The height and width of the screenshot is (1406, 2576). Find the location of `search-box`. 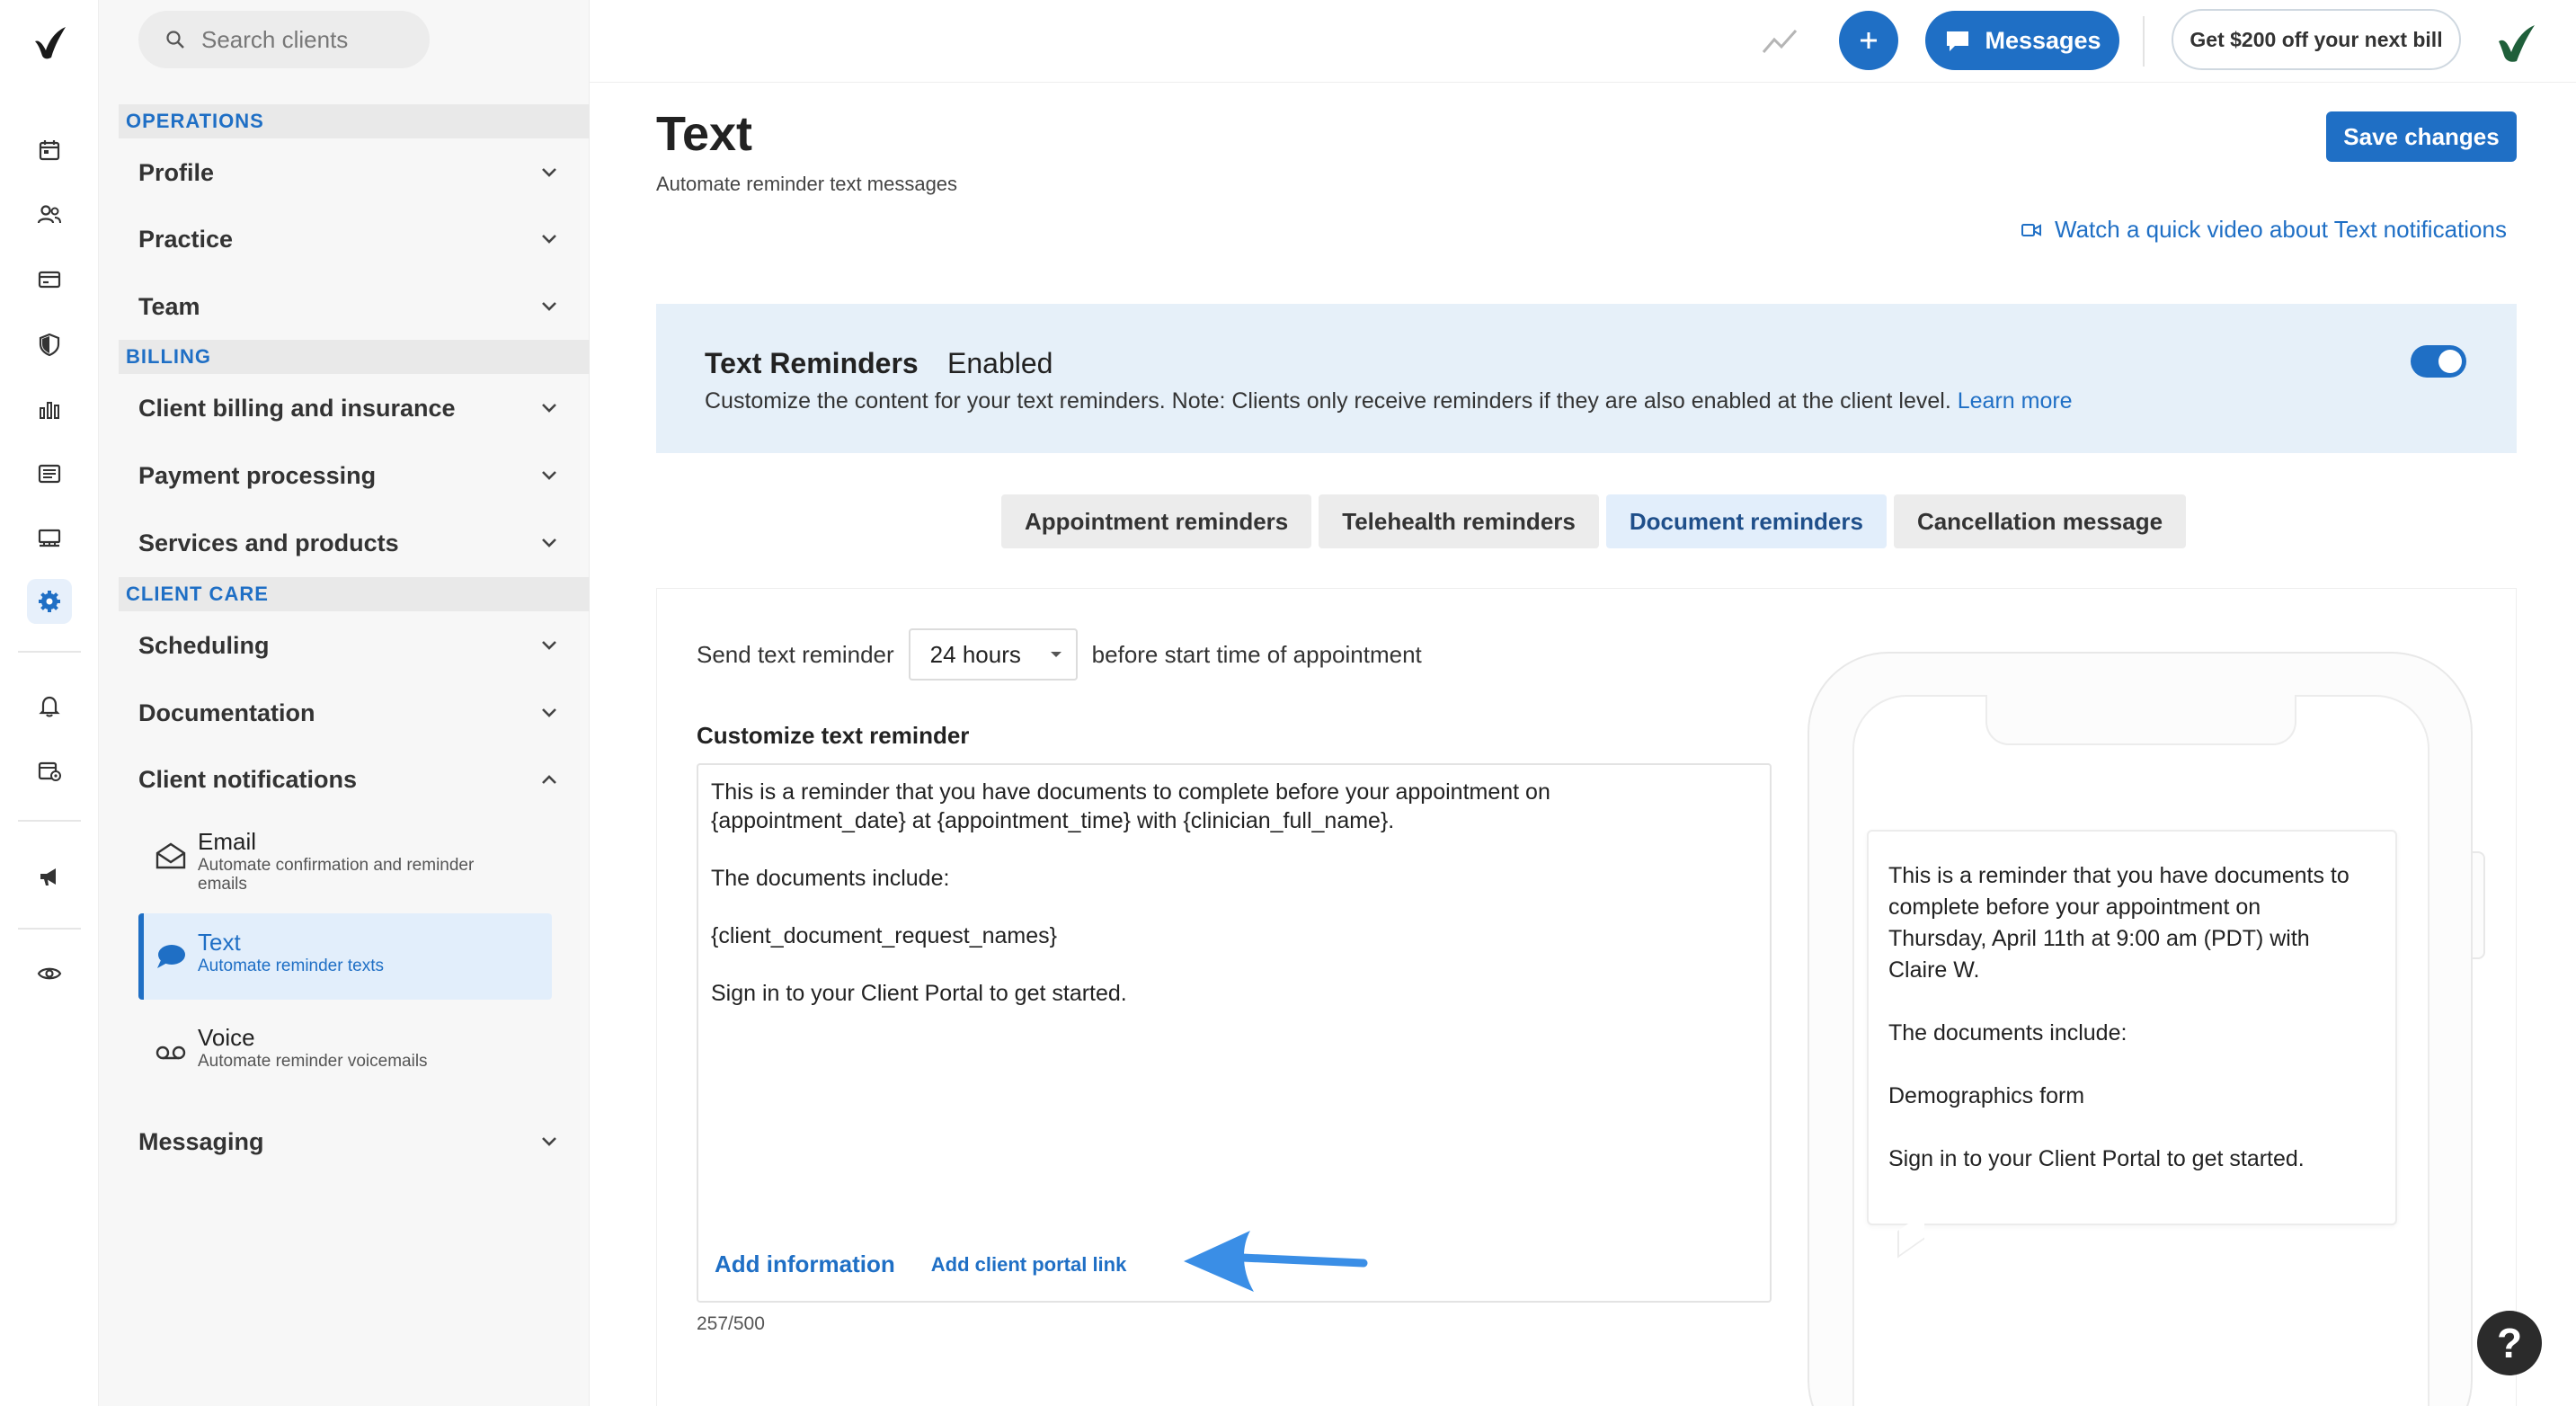

search-box is located at coordinates (284, 39).